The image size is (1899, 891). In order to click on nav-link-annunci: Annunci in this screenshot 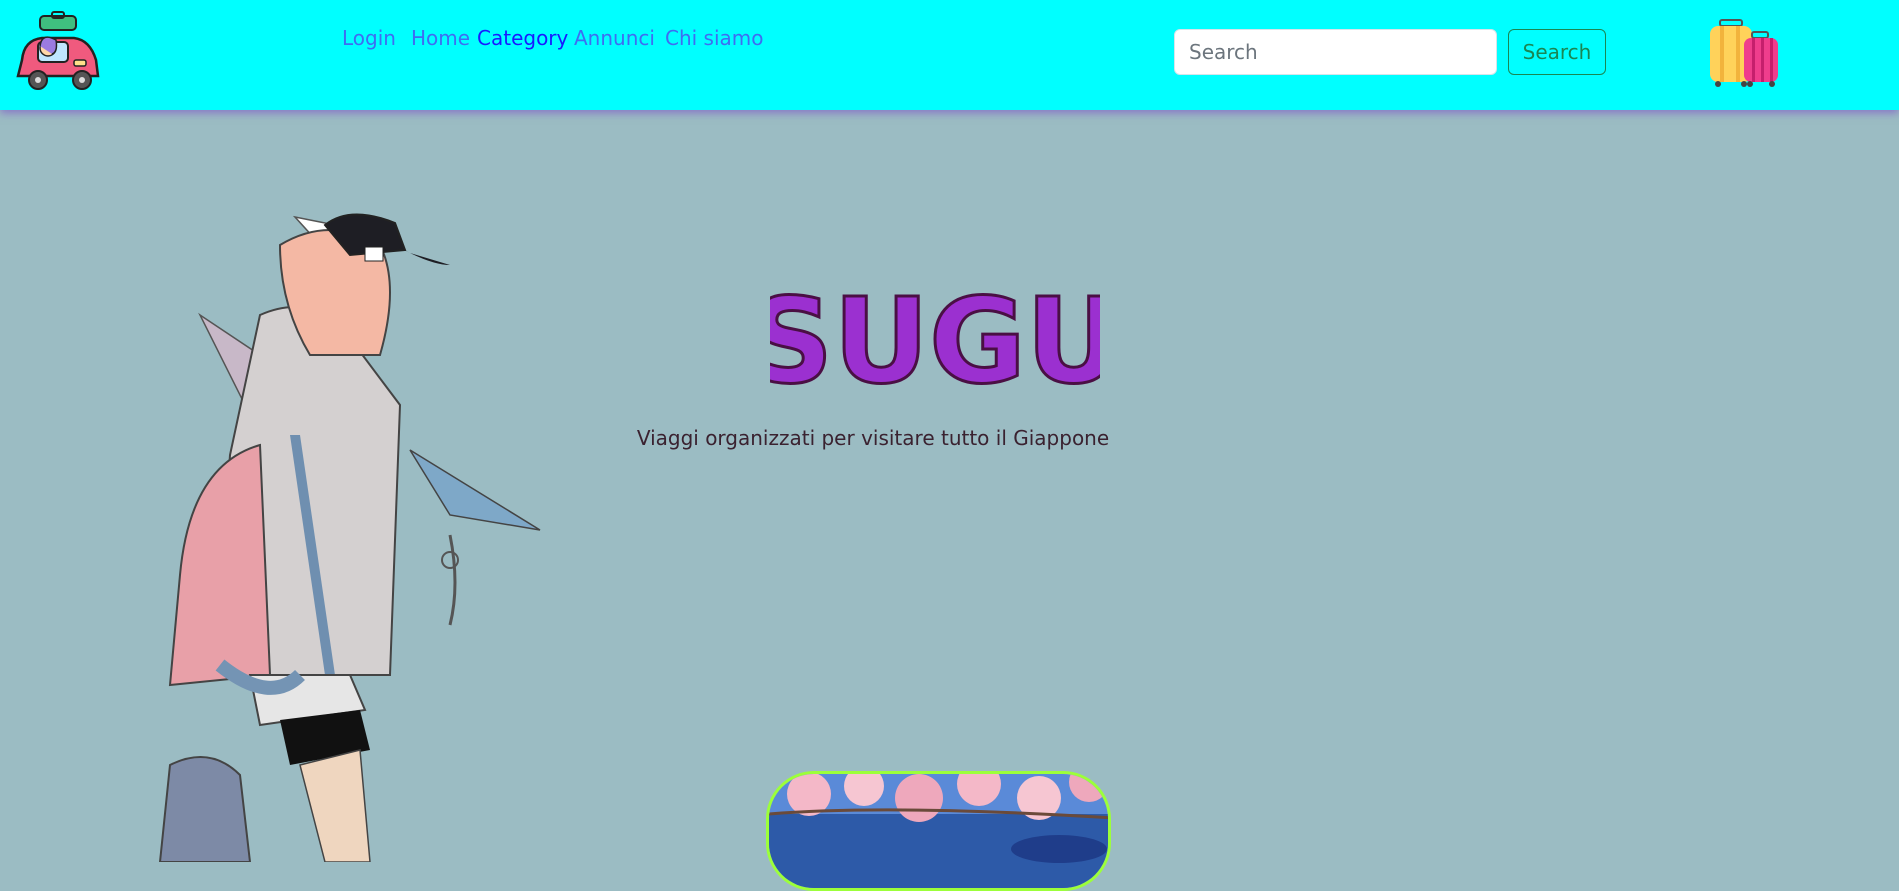, I will do `click(614, 38)`.